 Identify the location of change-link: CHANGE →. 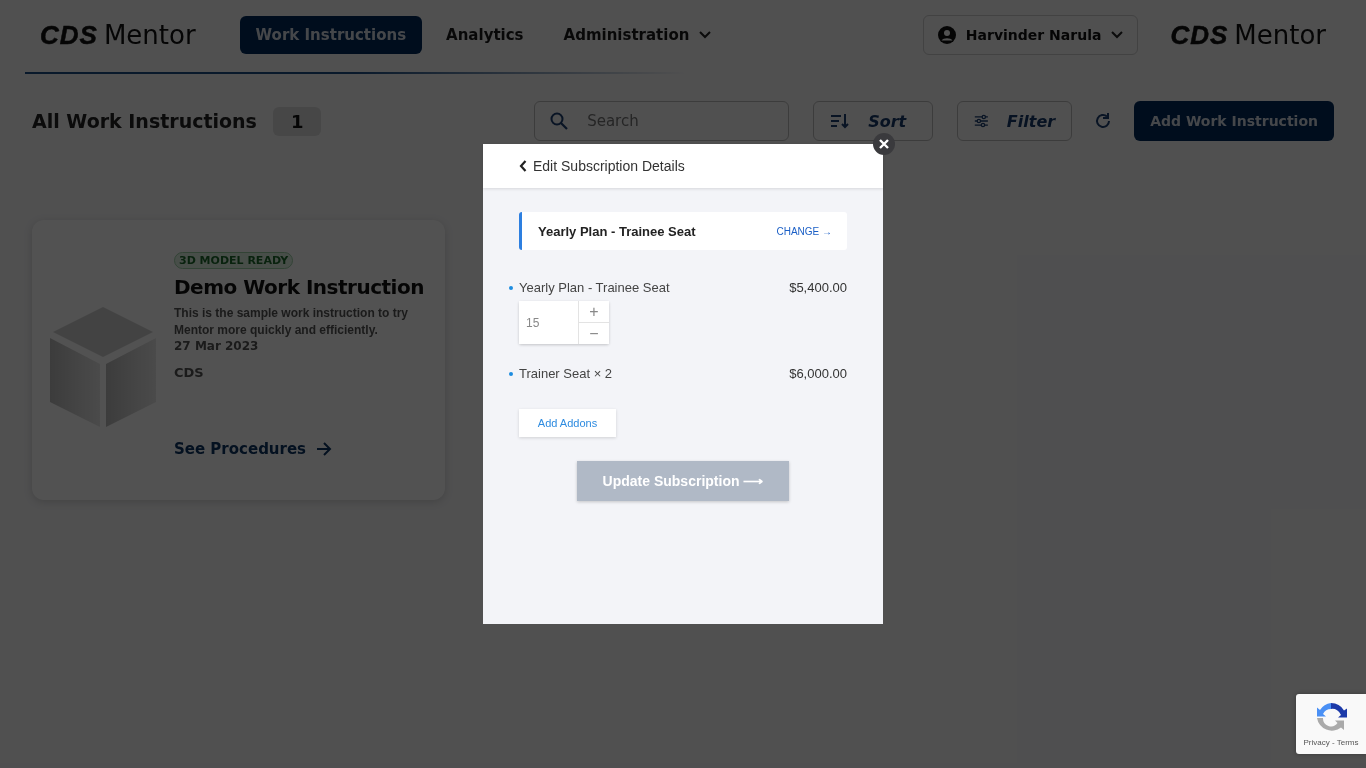
(804, 231).